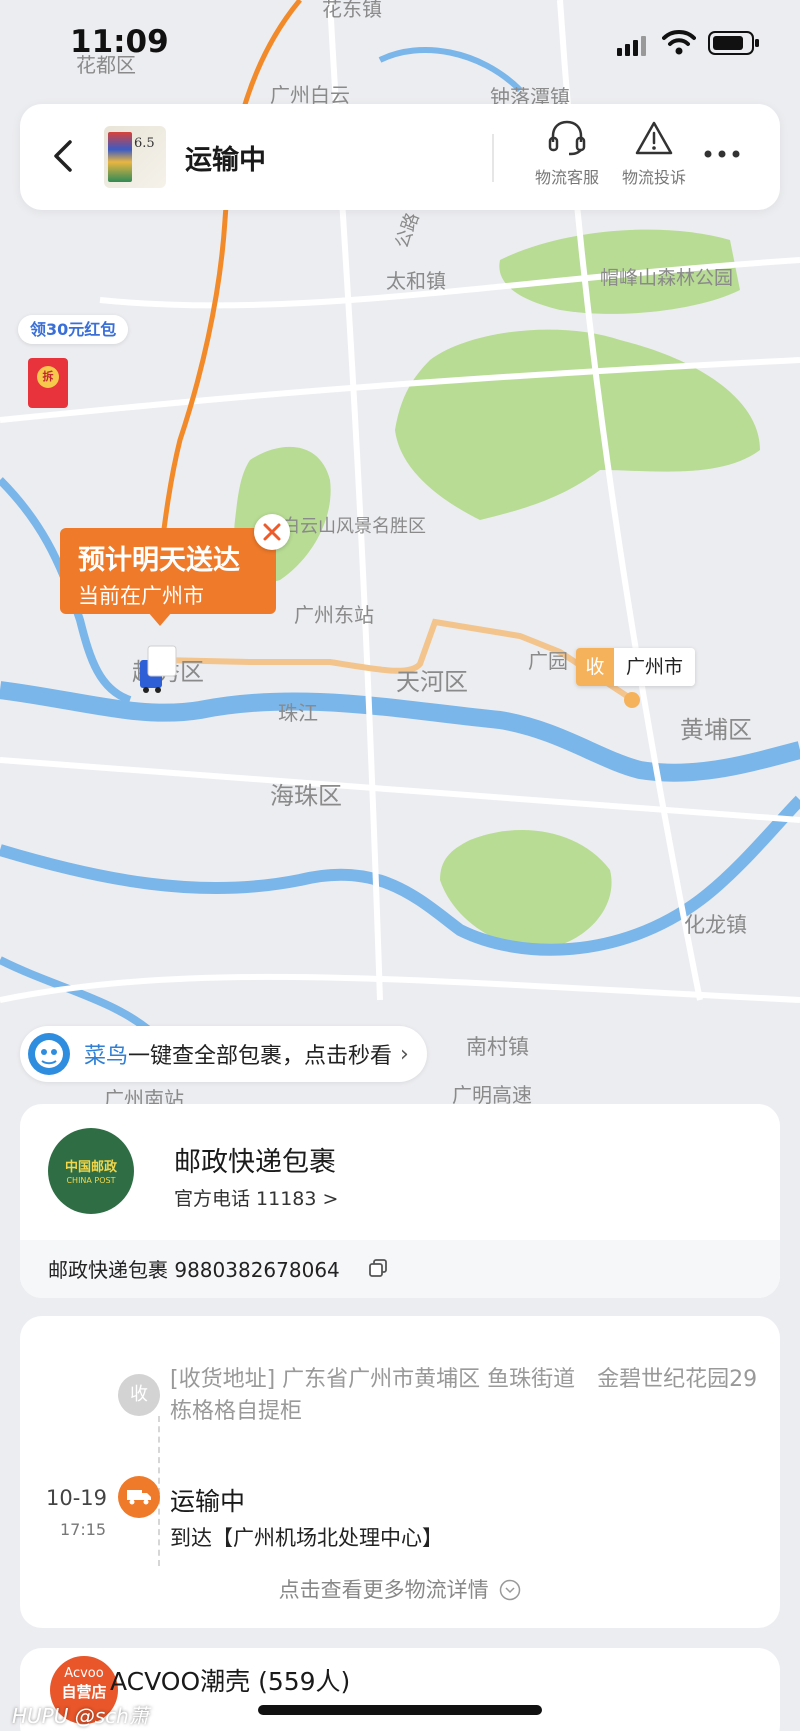 This screenshot has width=800, height=1731. Describe the element at coordinates (260, 1056) in the screenshot. I see `cainiao-text: 一键查全部包裹，点击秒看` at that location.